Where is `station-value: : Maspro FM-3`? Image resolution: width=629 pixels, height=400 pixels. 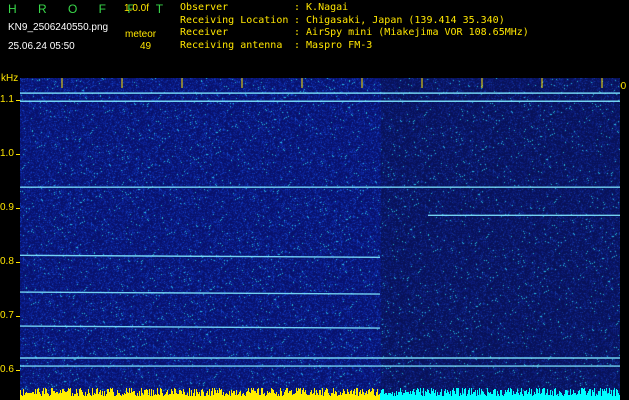 station-value: : Maspro FM-3 is located at coordinates (333, 45).